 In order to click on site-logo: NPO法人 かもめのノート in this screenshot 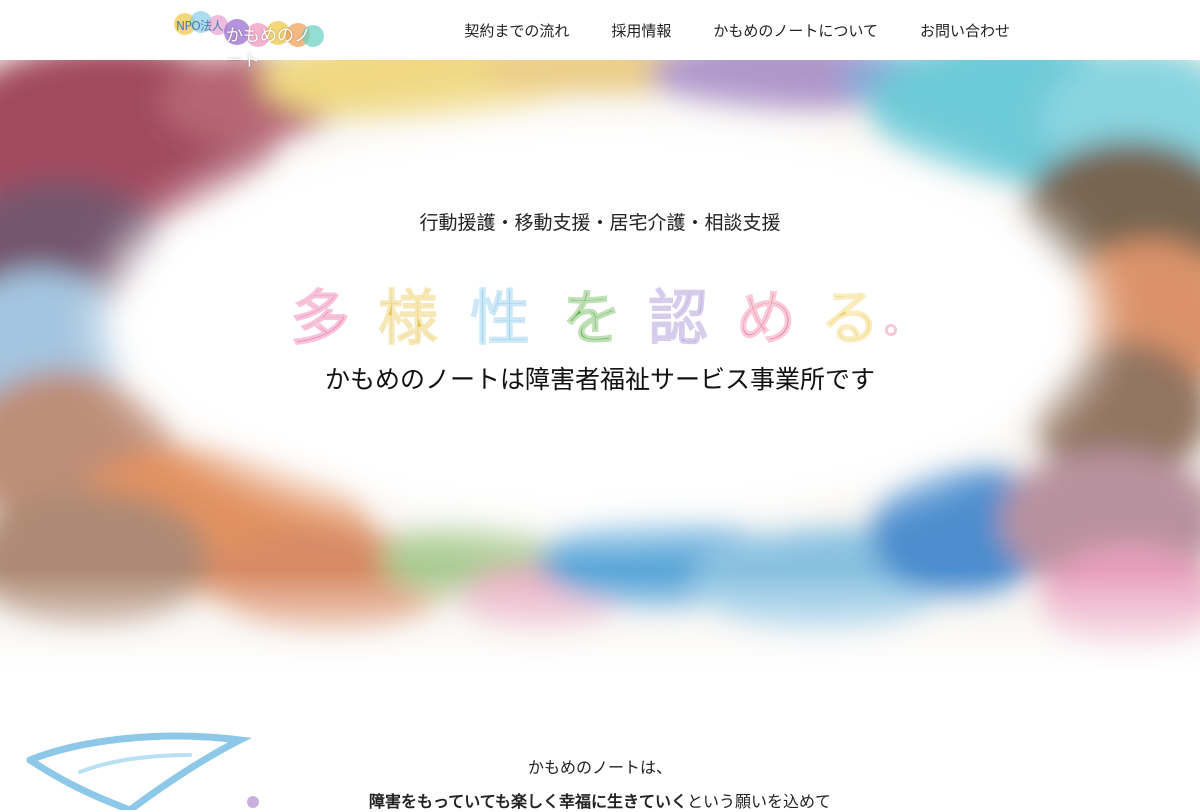, I will do `click(250, 41)`.